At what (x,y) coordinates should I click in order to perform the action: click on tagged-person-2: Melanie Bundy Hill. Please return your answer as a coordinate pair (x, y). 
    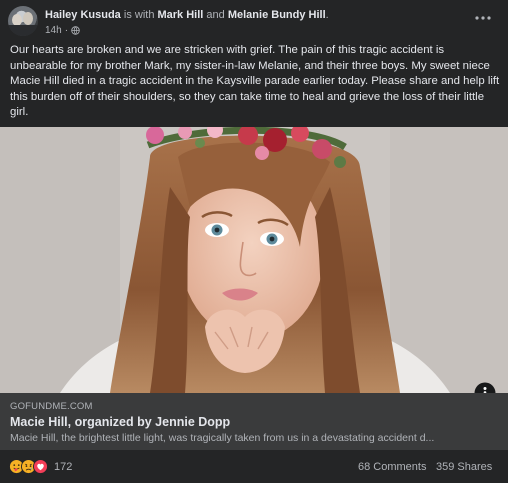
    Looking at the image, I should click on (277, 15).